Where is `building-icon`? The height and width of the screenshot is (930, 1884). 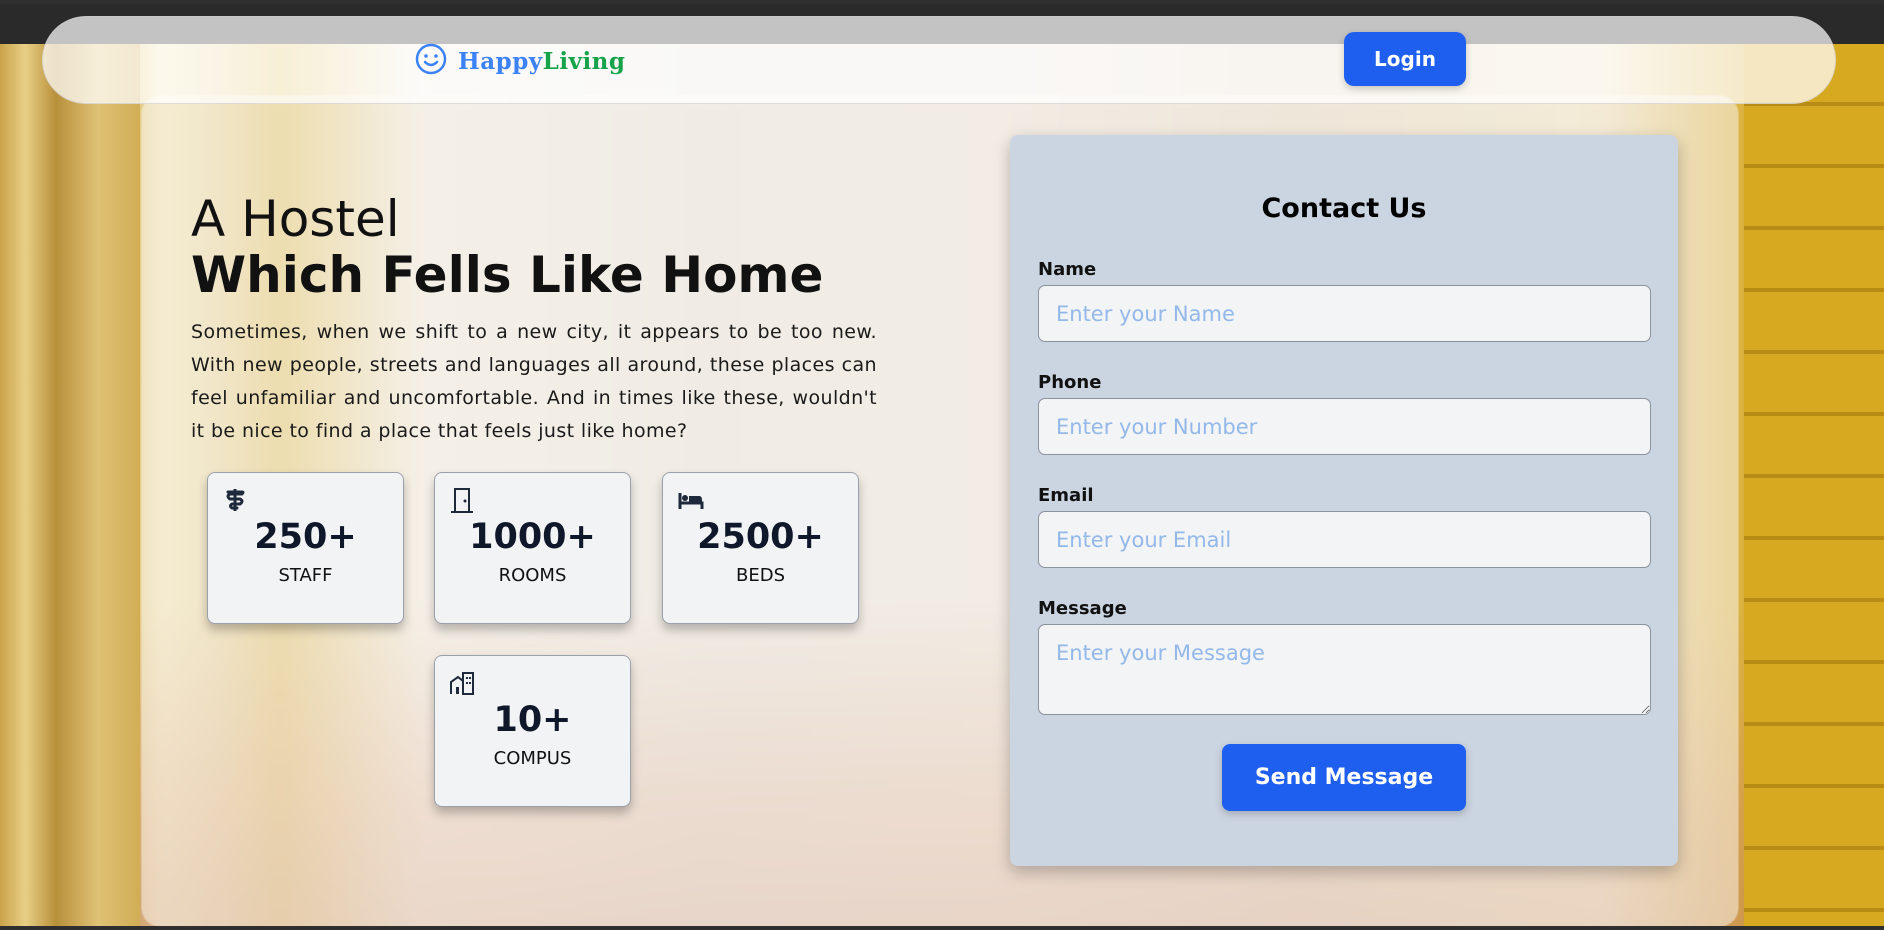 building-icon is located at coordinates (462, 683).